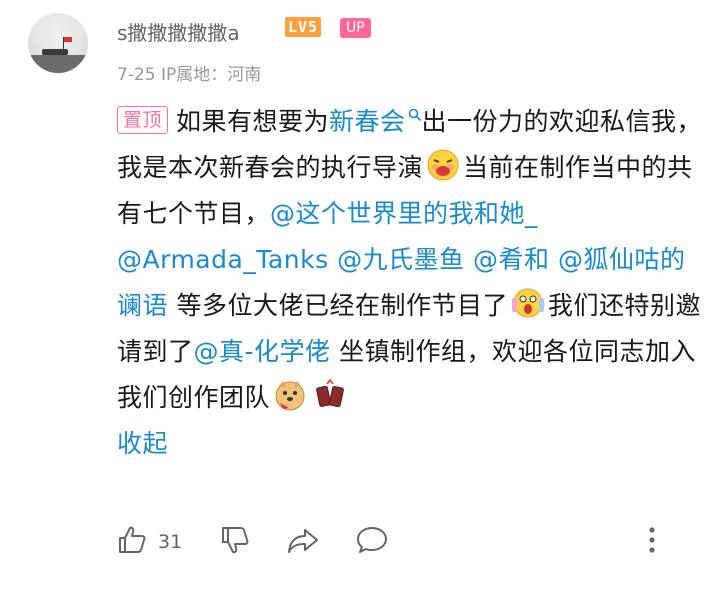  What do you see at coordinates (511, 259) in the screenshot?
I see `mention-4: @肴和` at bounding box center [511, 259].